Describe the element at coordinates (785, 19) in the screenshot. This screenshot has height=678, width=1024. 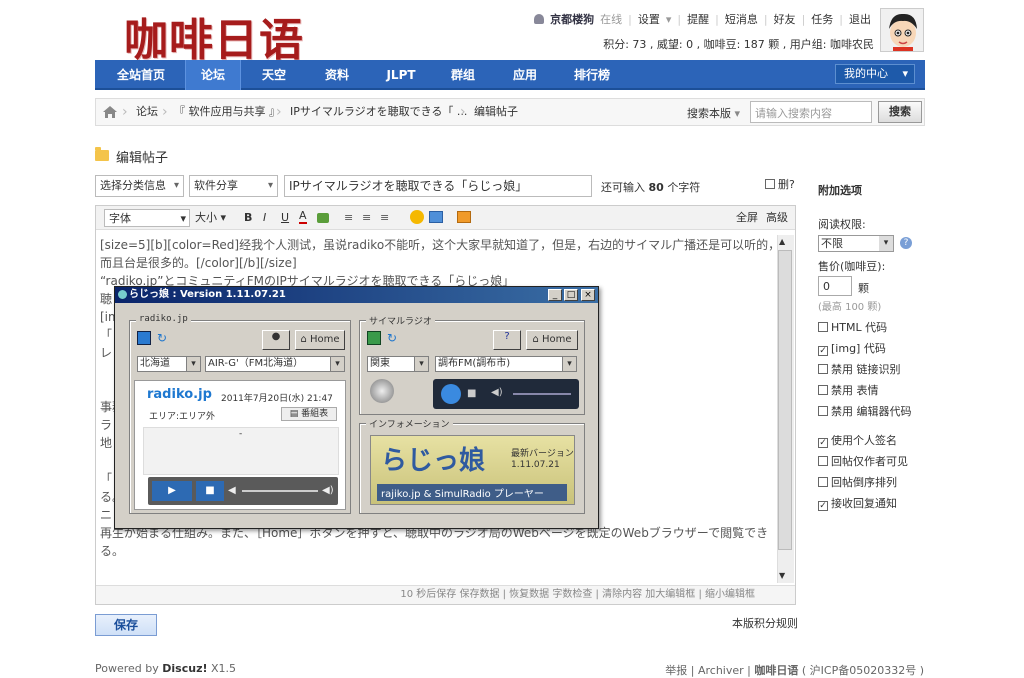
I see `friends-link: 好友` at that location.